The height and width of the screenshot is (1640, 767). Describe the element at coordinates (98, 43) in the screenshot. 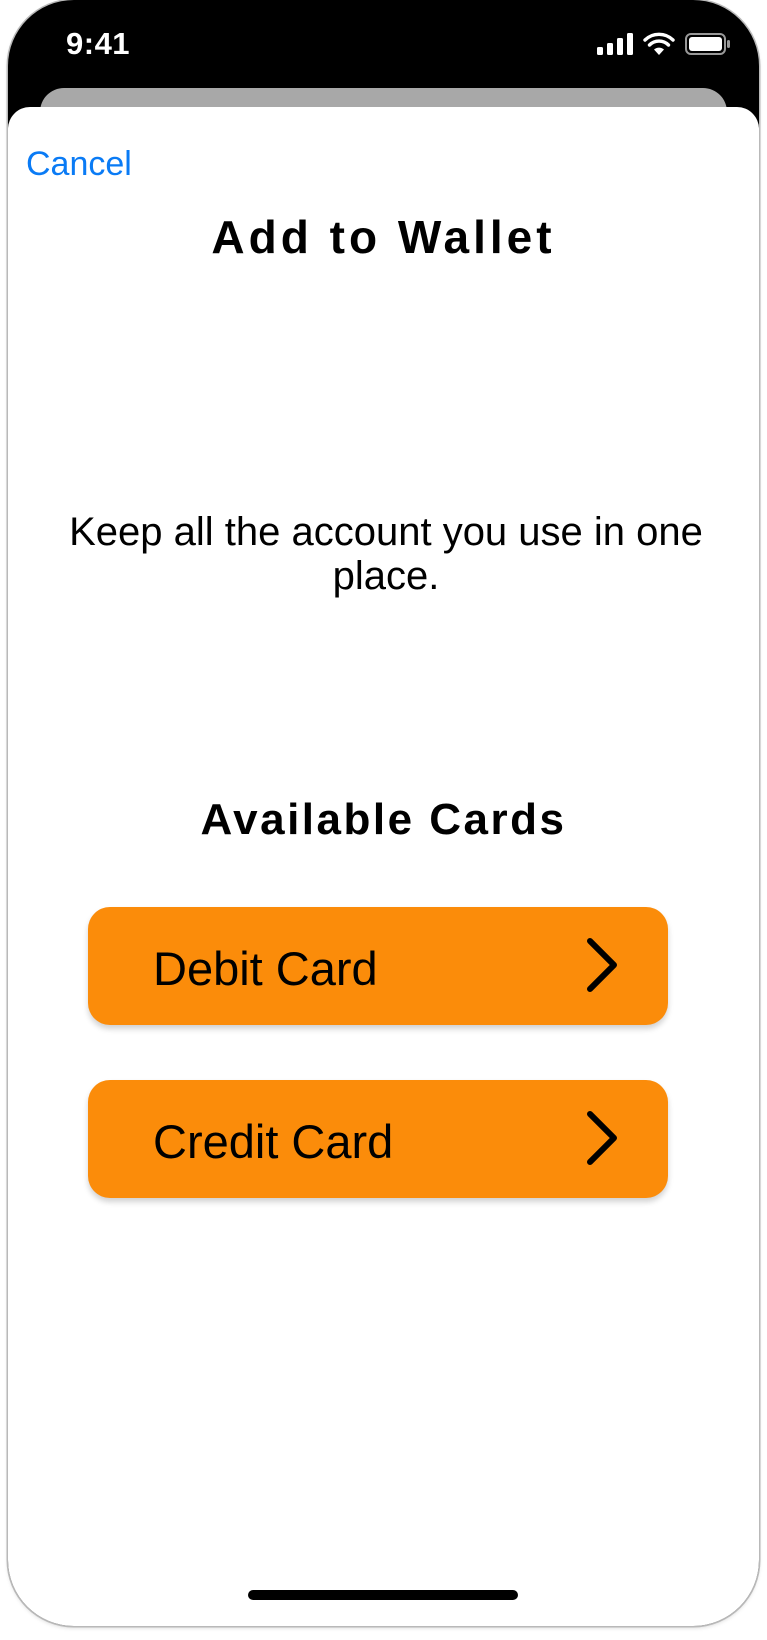

I see `status-time: 9:41` at that location.